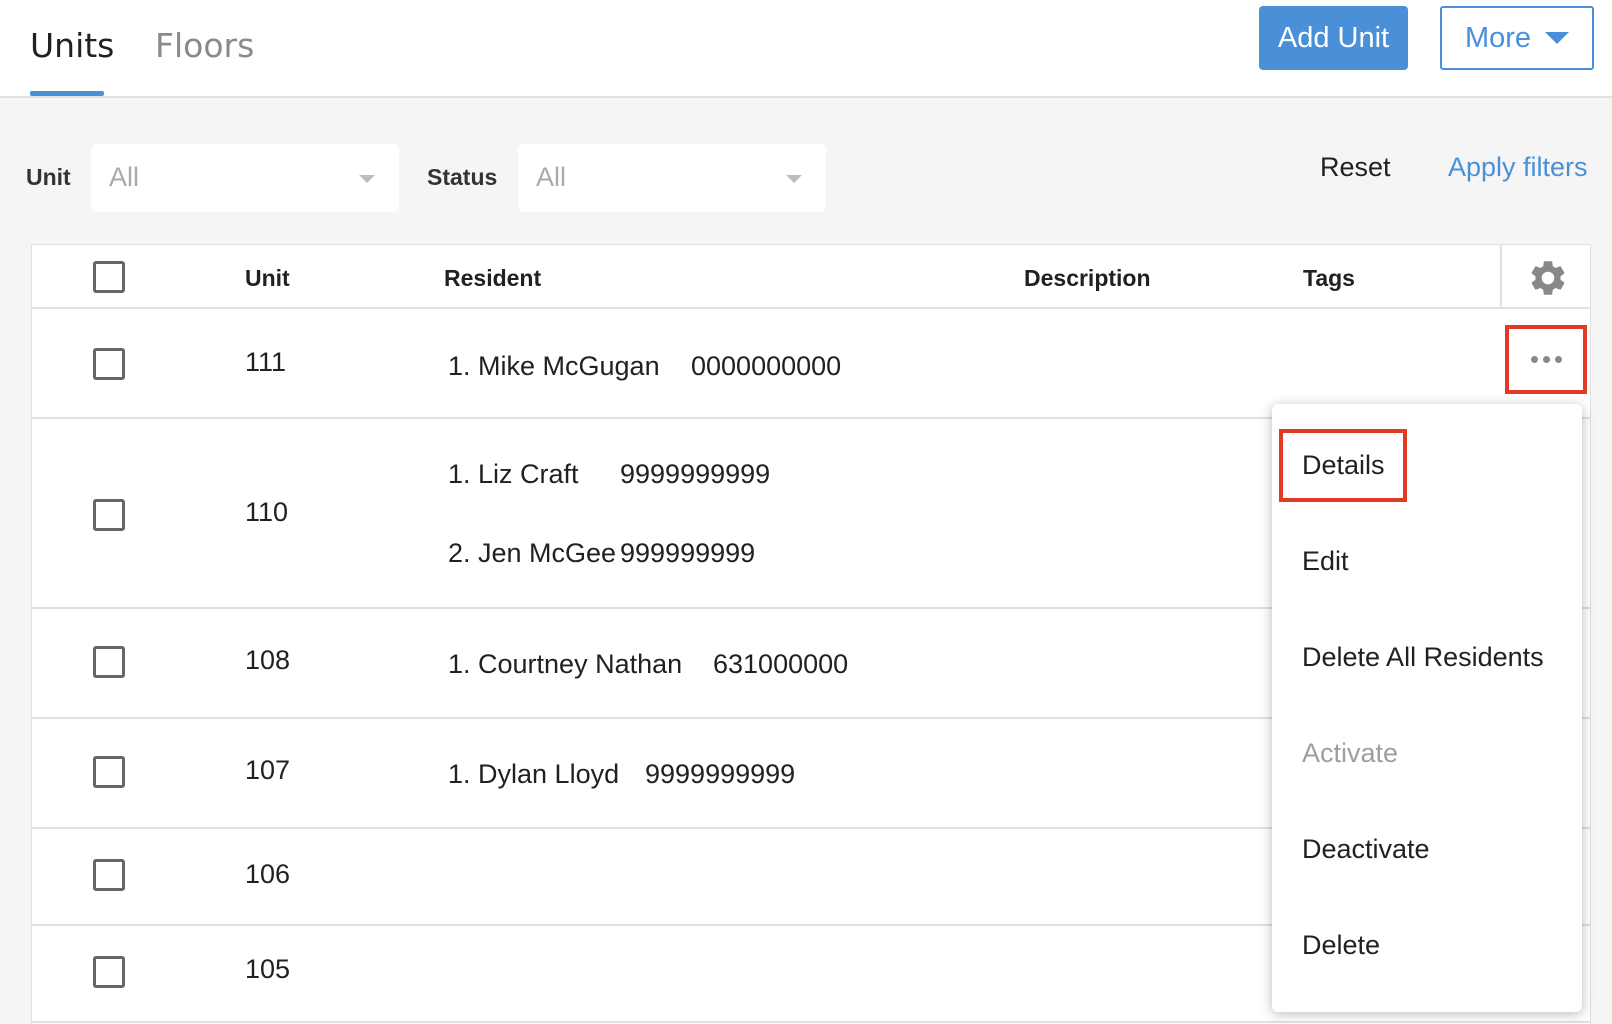  Describe the element at coordinates (1423, 657) in the screenshot. I see `menu-item-delete-all-residents: Delete All Residents` at that location.